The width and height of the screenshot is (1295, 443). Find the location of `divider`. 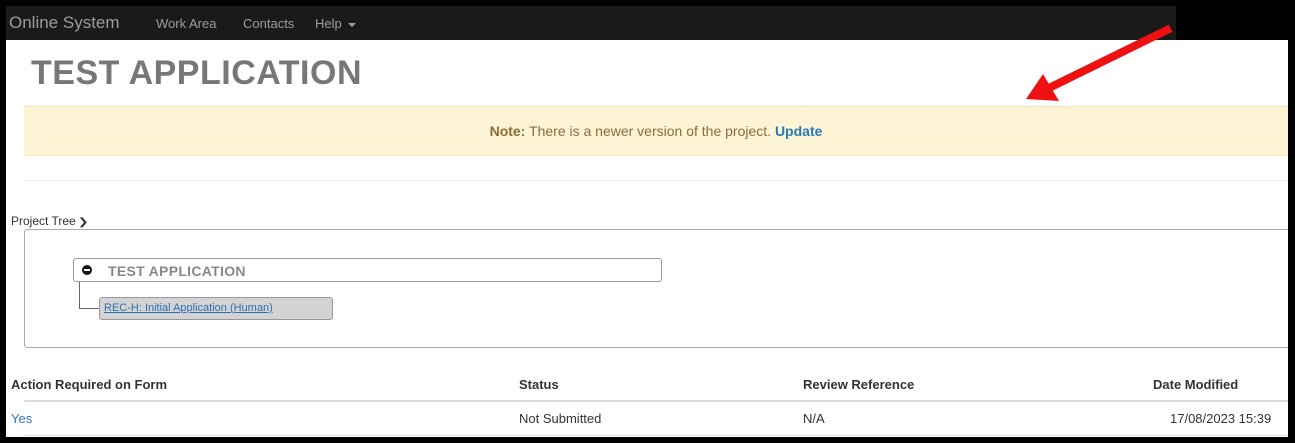

divider is located at coordinates (656, 180).